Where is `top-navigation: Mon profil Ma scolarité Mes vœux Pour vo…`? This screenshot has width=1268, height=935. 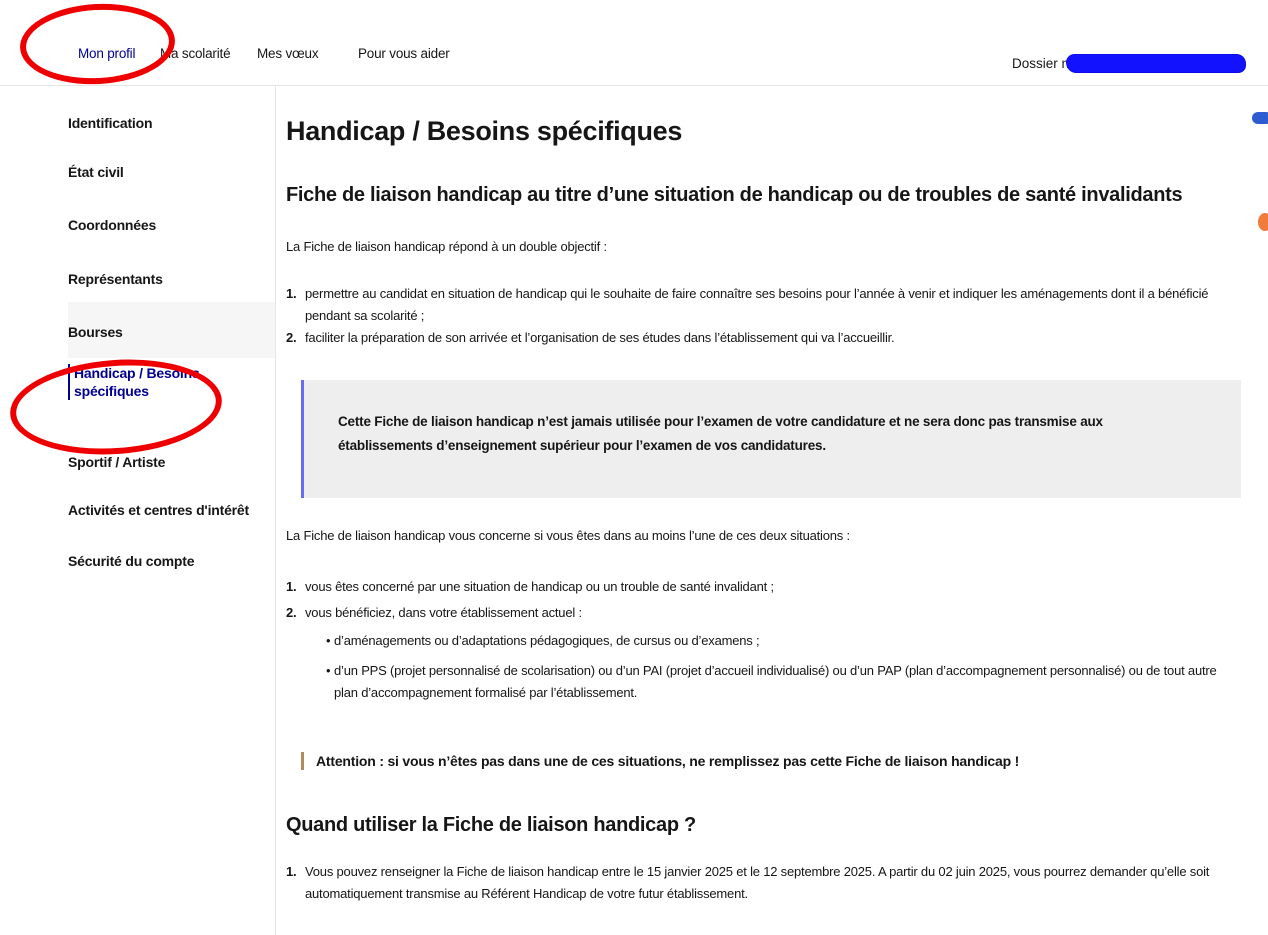 top-navigation: Mon profil Ma scolarité Mes vœux Pour vo… is located at coordinates (634, 43).